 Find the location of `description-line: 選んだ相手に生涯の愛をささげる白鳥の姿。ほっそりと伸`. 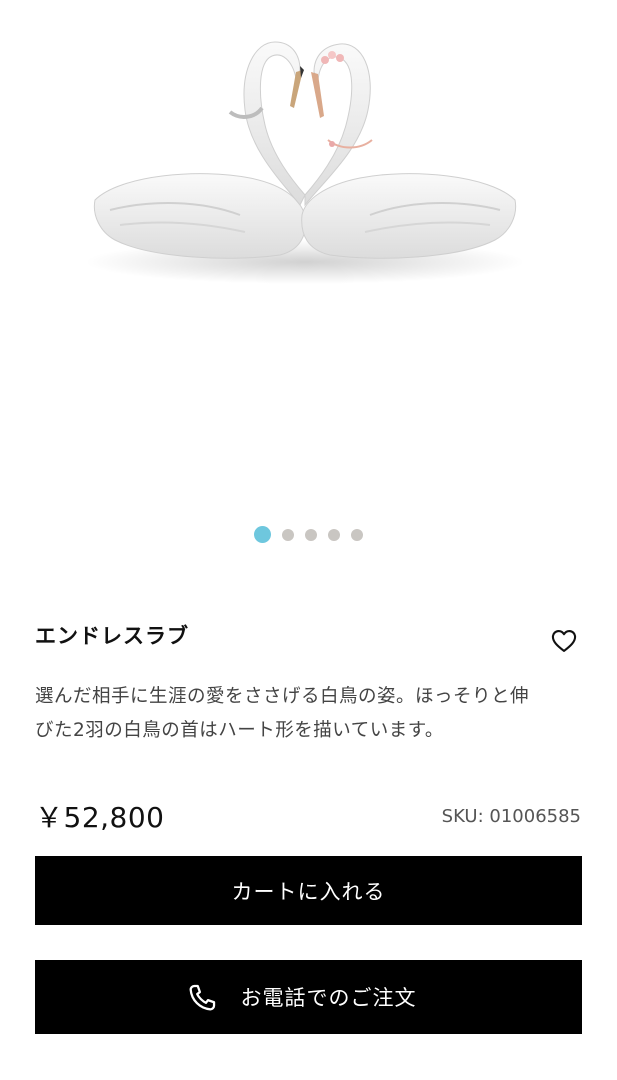

description-line: 選んだ相手に生涯の愛をささげる白鳥の姿。ほっそりと伸 is located at coordinates (282, 696).